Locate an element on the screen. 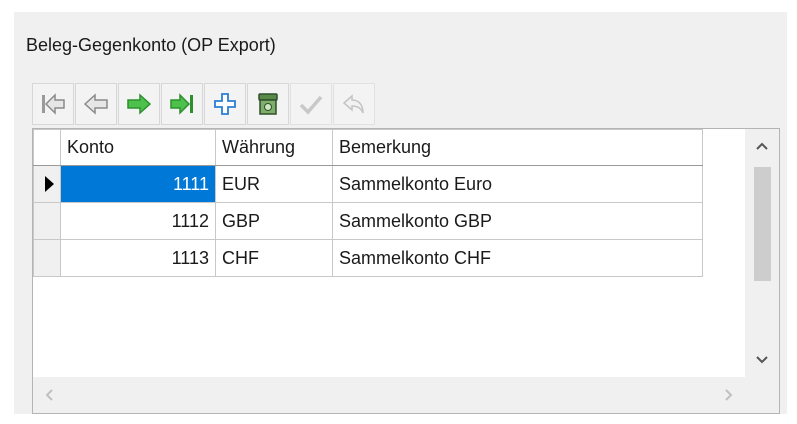 The image size is (797, 424). first-record-button is located at coordinates (53, 104).